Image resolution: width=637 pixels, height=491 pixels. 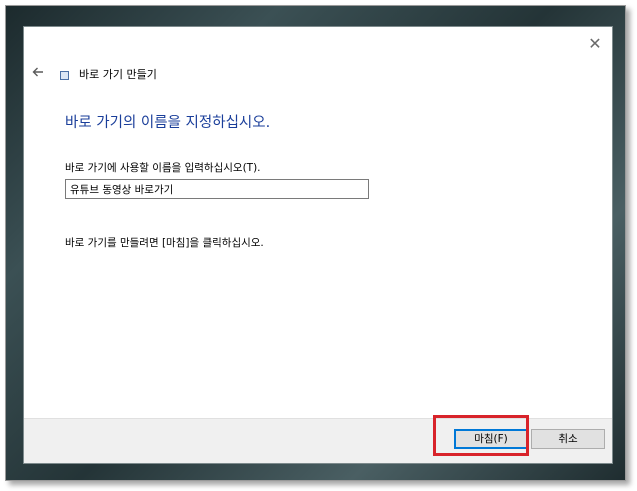 What do you see at coordinates (118, 74) in the screenshot?
I see `wizard-title: 바로 가기 만들기` at bounding box center [118, 74].